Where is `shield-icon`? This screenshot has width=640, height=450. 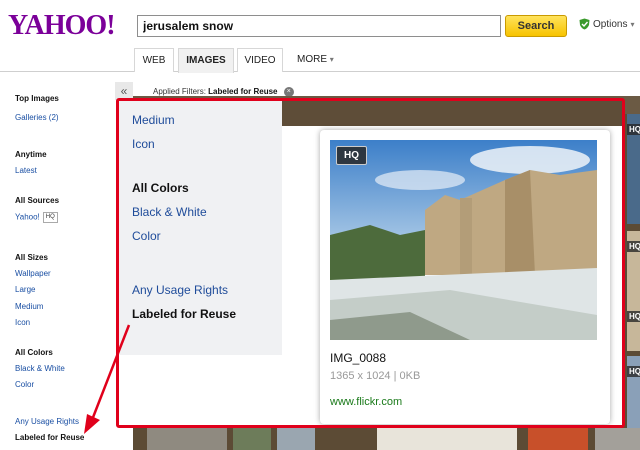 shield-icon is located at coordinates (584, 24).